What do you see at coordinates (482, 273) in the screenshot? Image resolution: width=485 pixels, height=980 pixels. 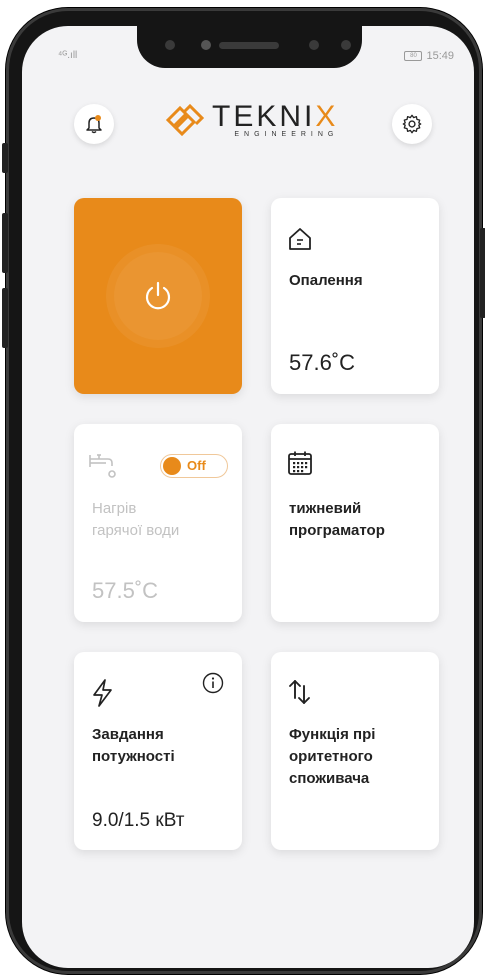 I see `power-side-button` at bounding box center [482, 273].